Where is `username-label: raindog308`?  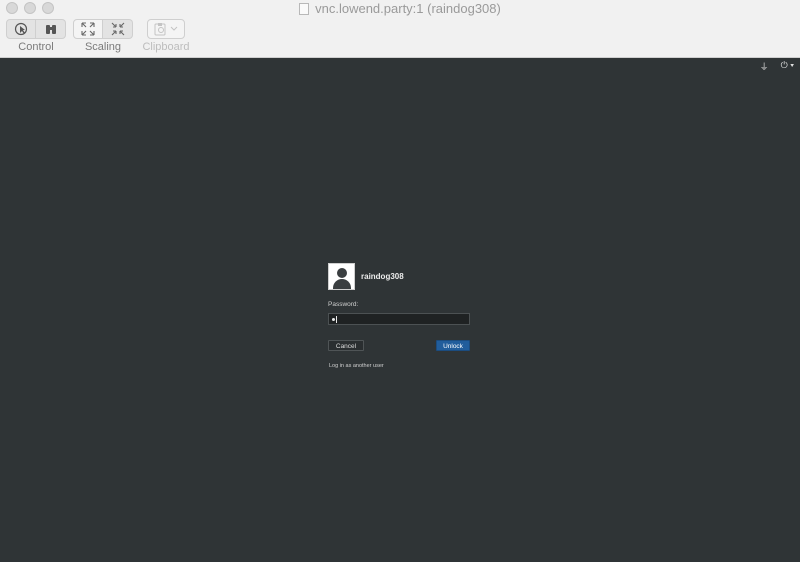
username-label: raindog308 is located at coordinates (382, 276).